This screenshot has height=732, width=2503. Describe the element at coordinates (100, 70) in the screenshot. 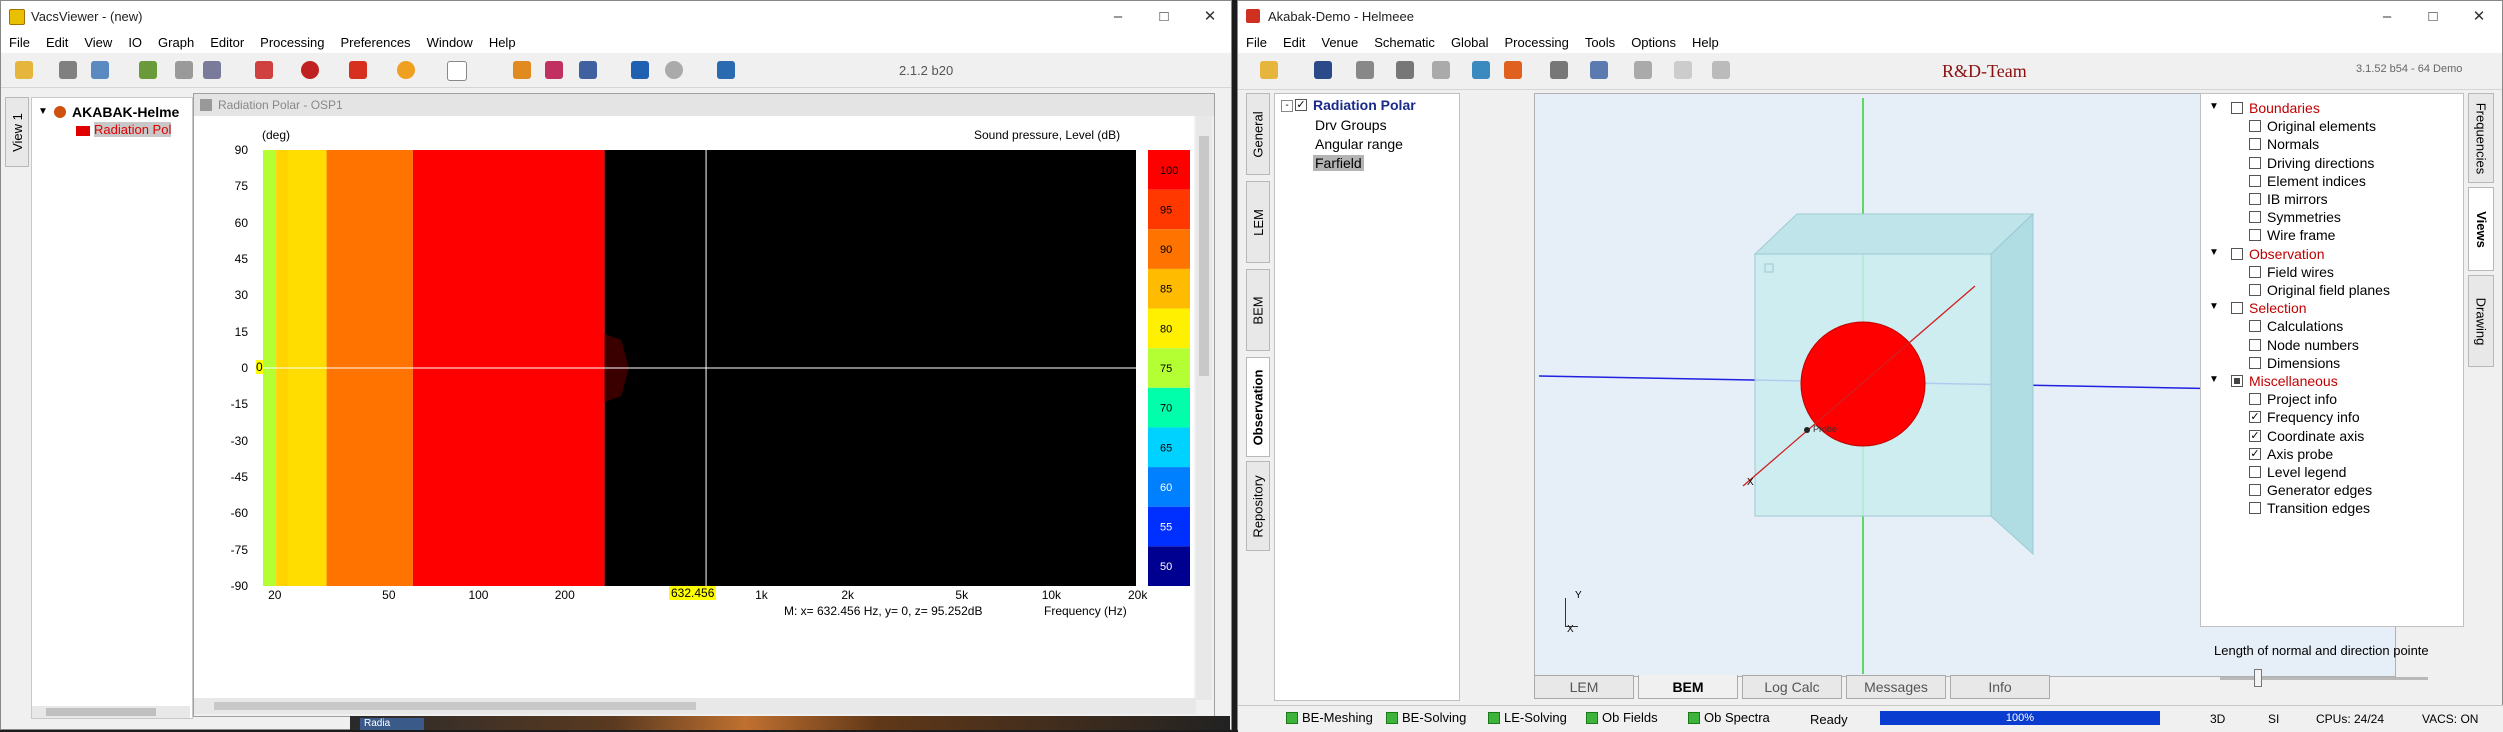

I see `print-icon` at that location.